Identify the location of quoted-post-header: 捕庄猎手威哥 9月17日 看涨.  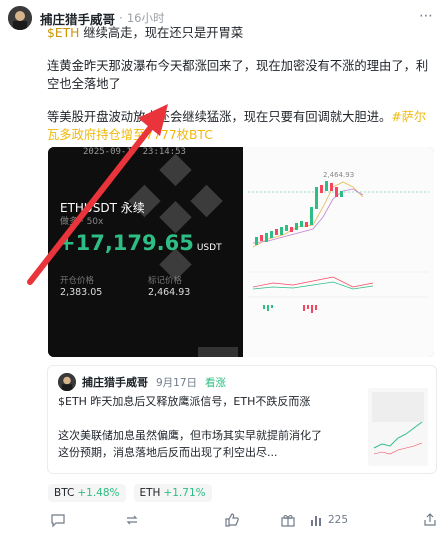
(142, 382).